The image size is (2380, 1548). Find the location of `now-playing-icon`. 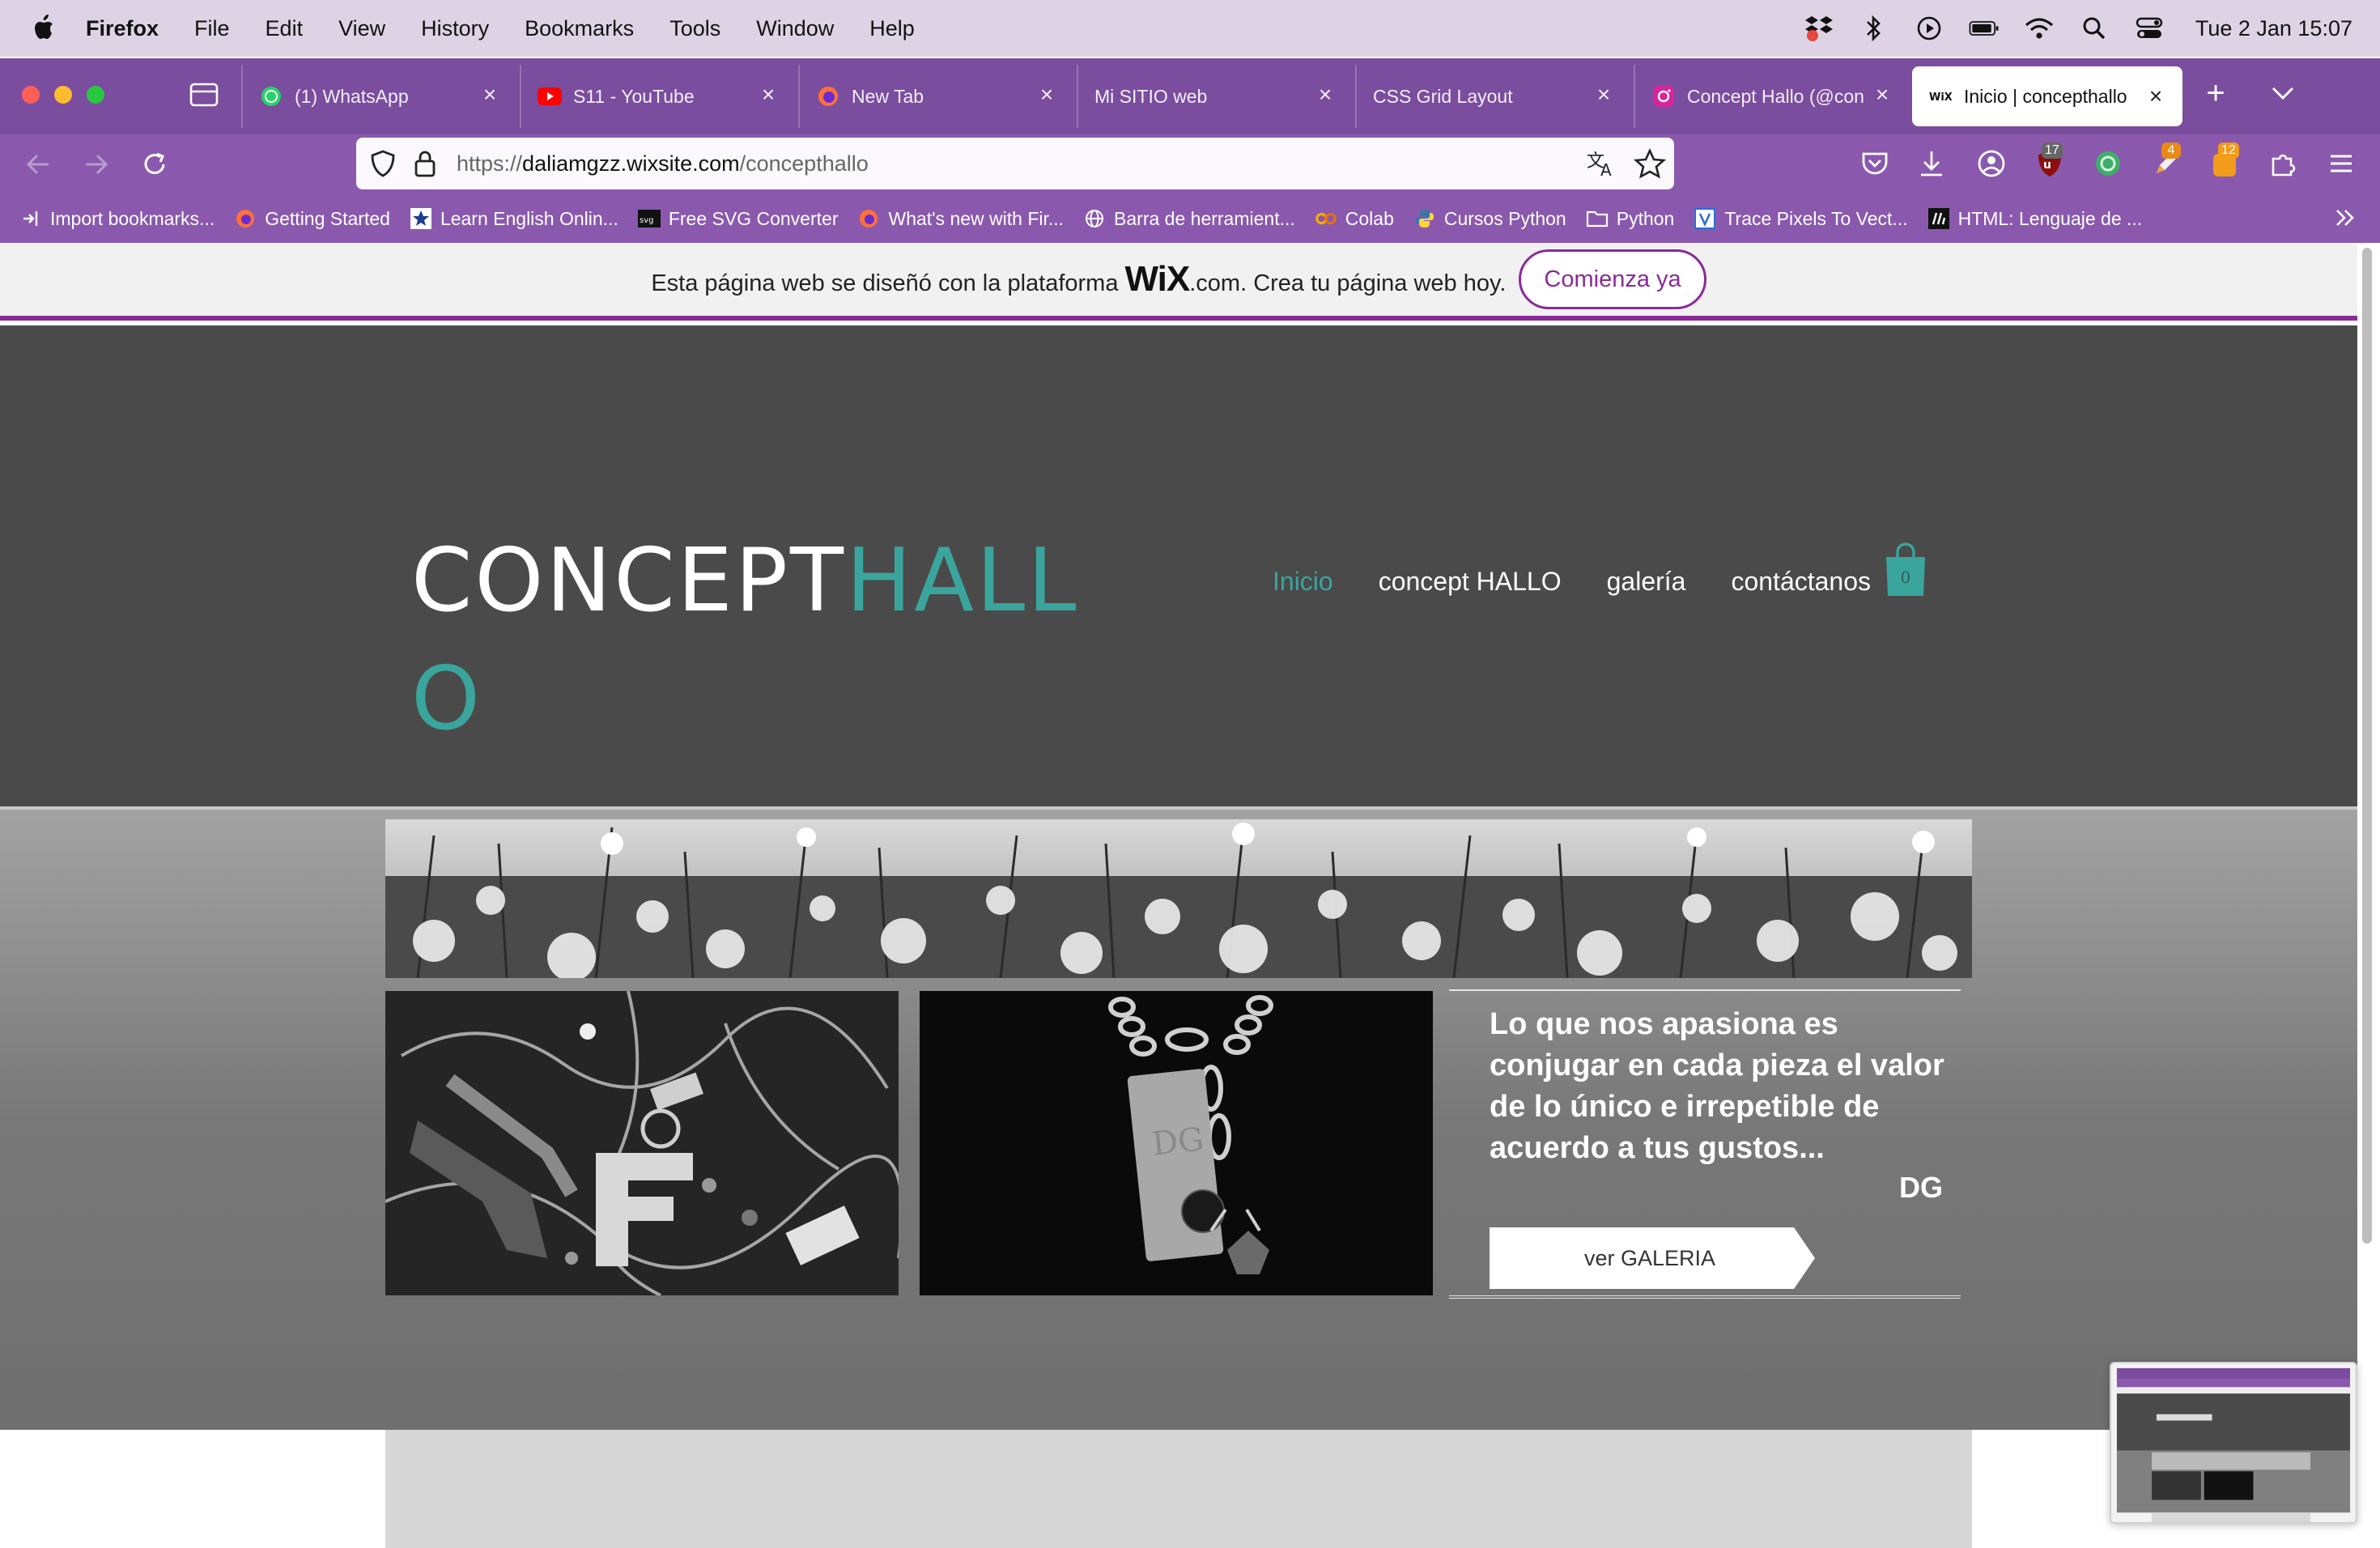

now-playing-icon is located at coordinates (1929, 29).